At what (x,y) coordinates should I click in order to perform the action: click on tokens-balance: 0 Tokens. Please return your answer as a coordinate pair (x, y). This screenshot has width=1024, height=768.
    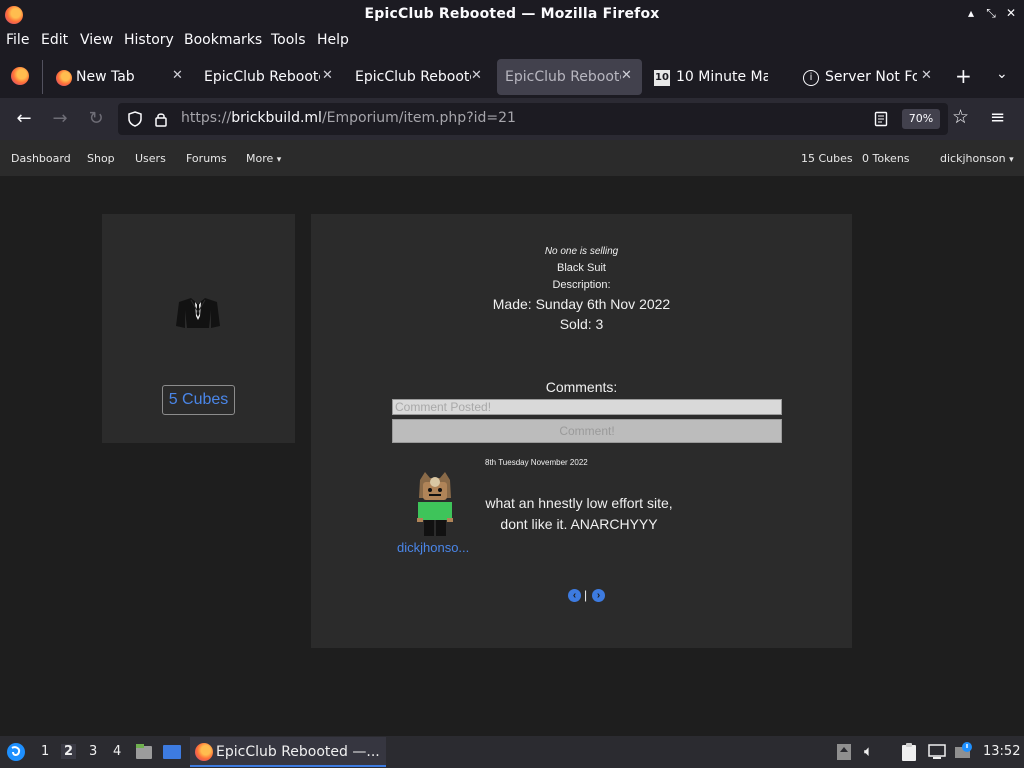
    Looking at the image, I should click on (886, 158).